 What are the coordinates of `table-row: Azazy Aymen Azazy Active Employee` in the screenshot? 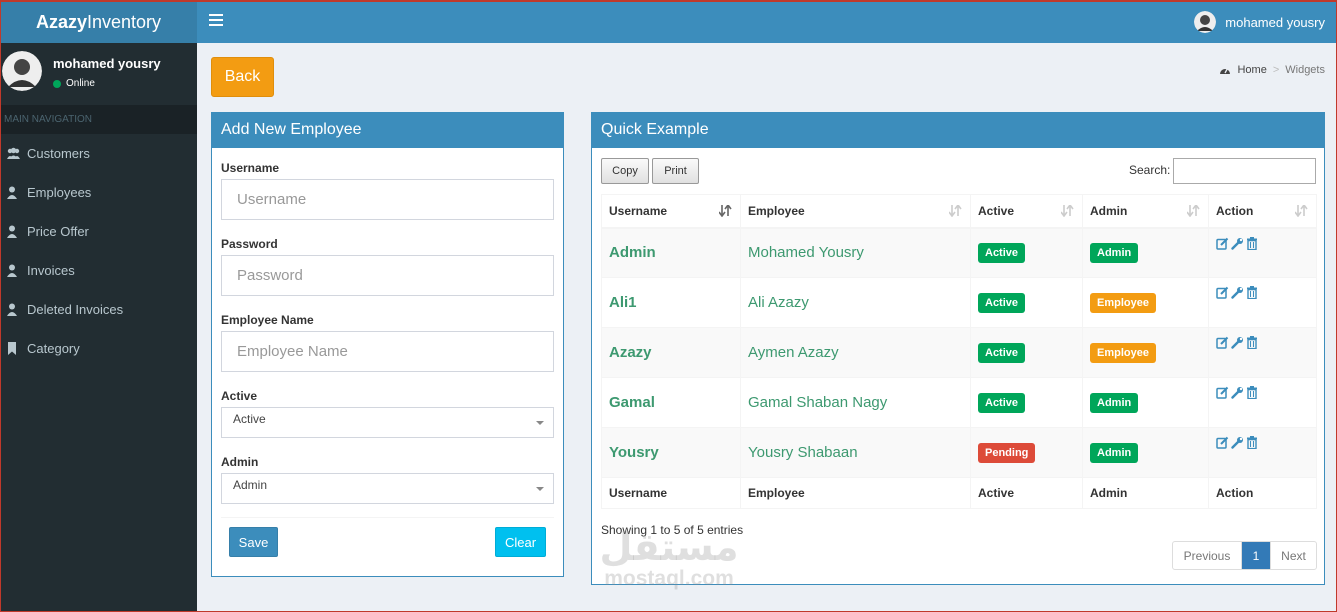 It's located at (959, 352).